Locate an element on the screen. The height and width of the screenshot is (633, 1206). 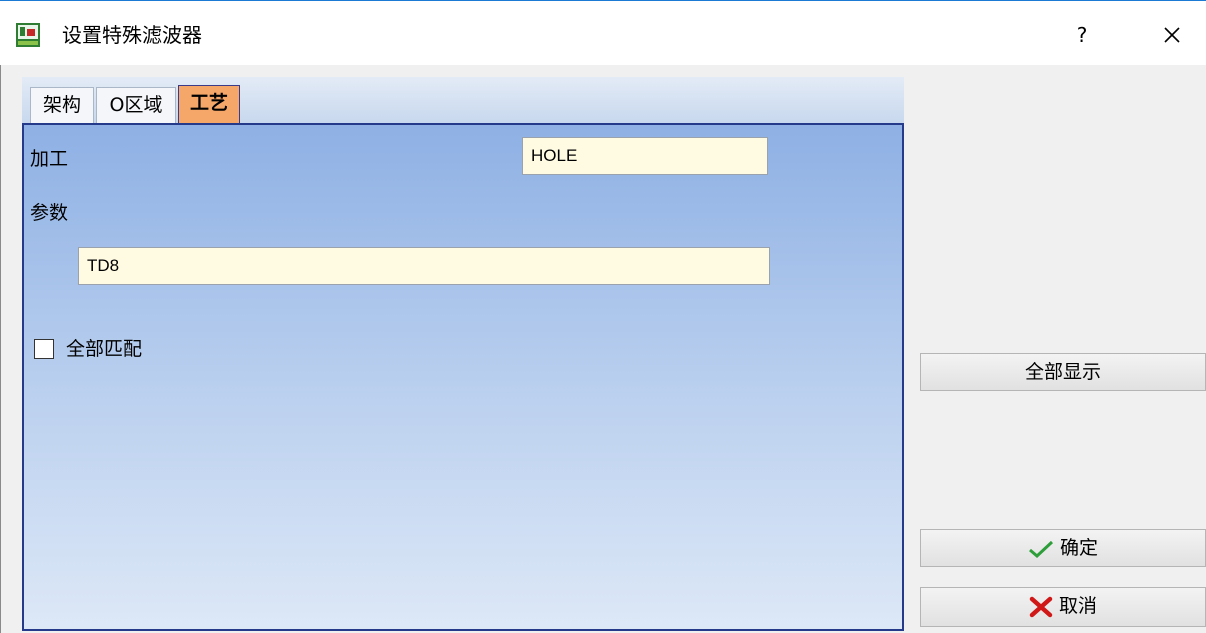
close-icon is located at coordinates (1172, 35).